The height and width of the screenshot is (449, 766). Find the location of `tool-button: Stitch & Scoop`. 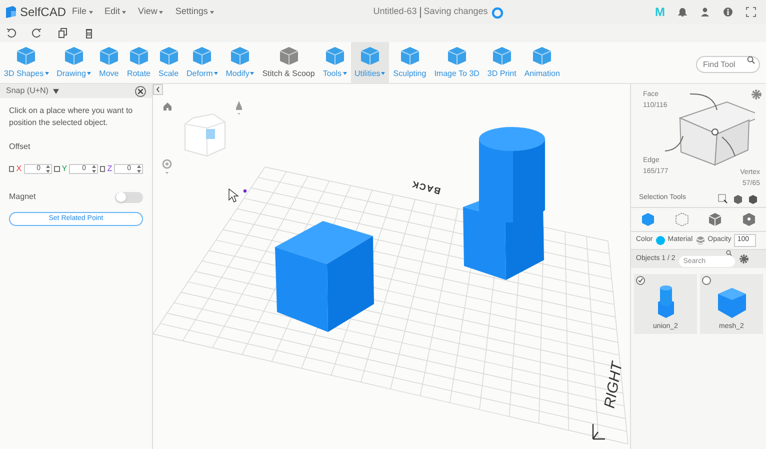

tool-button: Stitch & Scoop is located at coordinates (288, 62).